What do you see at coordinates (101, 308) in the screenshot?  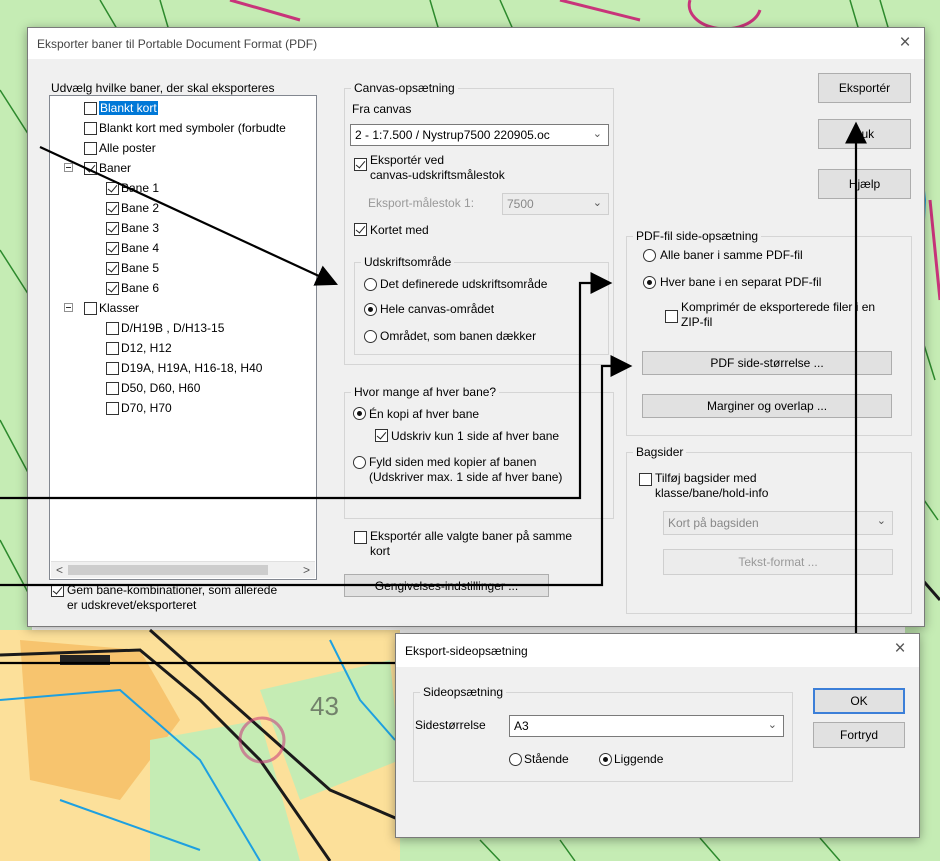 I see `tree-item: Klasser` at bounding box center [101, 308].